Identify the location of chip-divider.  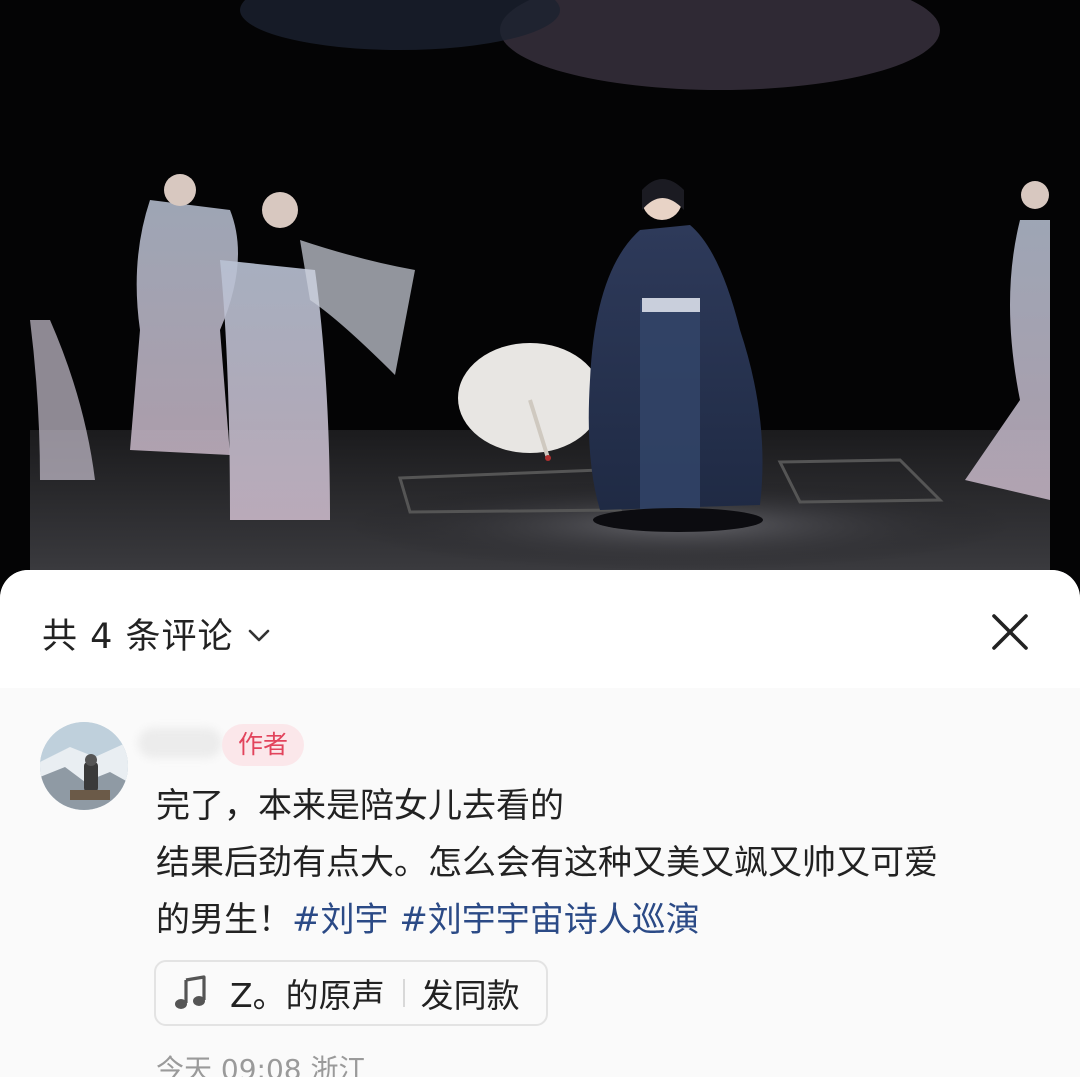
(403, 993).